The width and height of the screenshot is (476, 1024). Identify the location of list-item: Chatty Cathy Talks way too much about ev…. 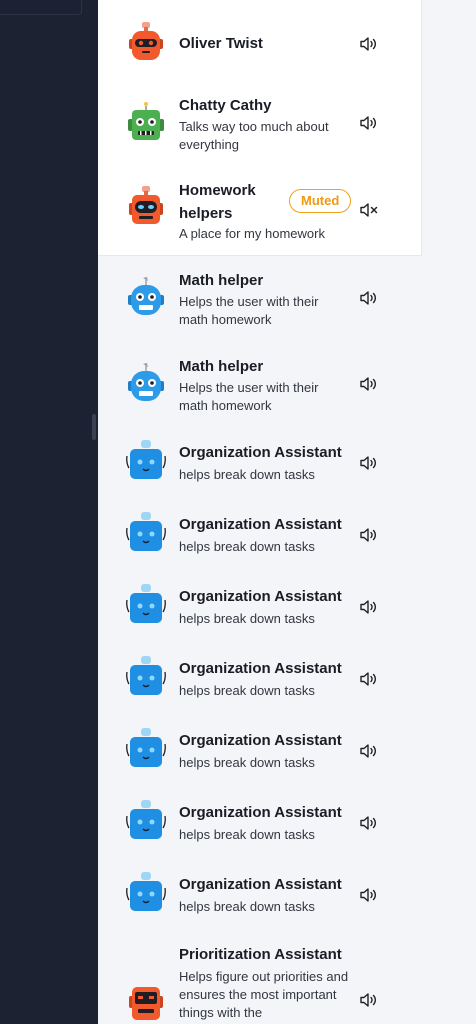
(259, 126).